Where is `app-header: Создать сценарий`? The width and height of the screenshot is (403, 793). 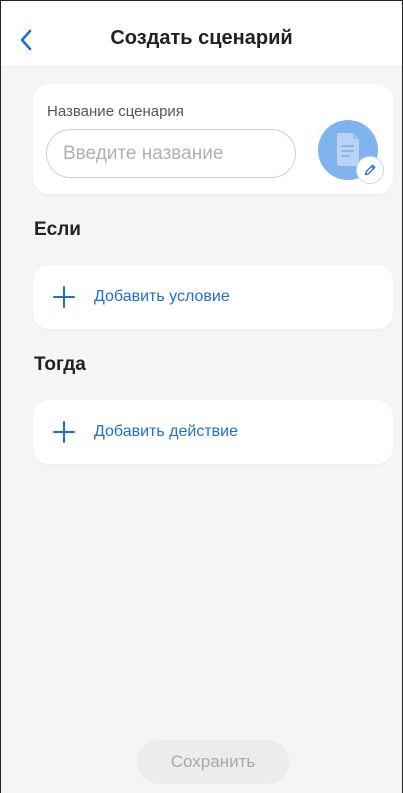 app-header: Создать сценарий is located at coordinates (201, 33).